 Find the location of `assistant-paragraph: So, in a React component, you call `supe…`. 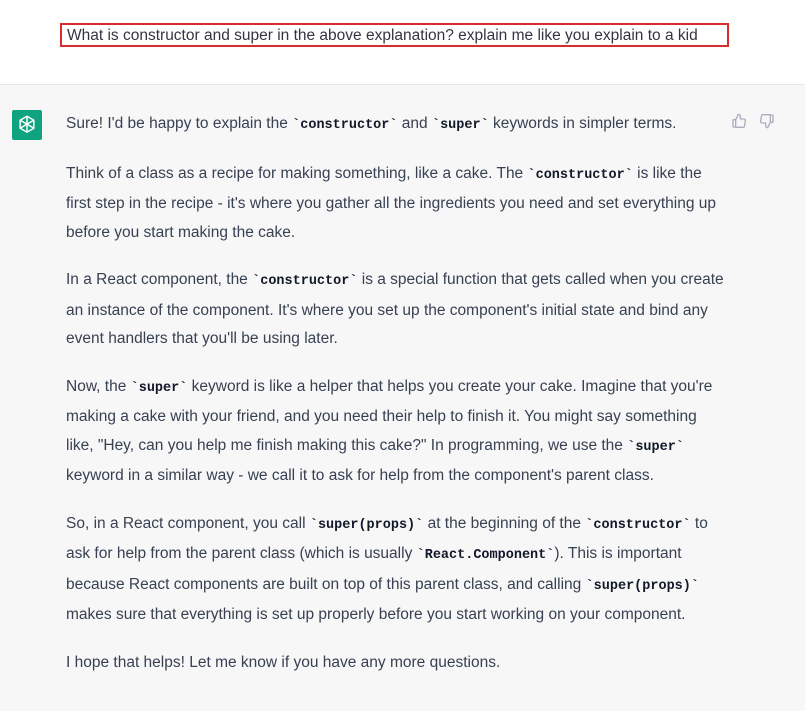

assistant-paragraph: So, in a React component, you call `supe… is located at coordinates (396, 570).